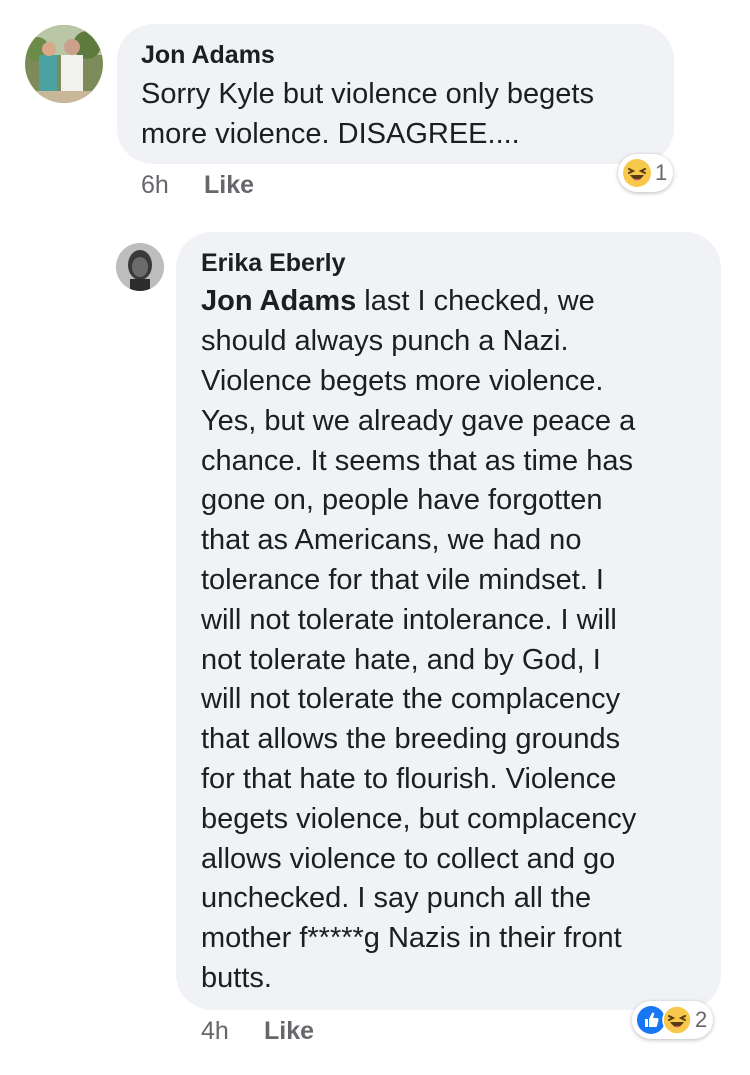 Image resolution: width=750 pixels, height=1075 pixels. Describe the element at coordinates (402, 500) in the screenshot. I see `reply-text-line: gone on, people have forgotten` at that location.